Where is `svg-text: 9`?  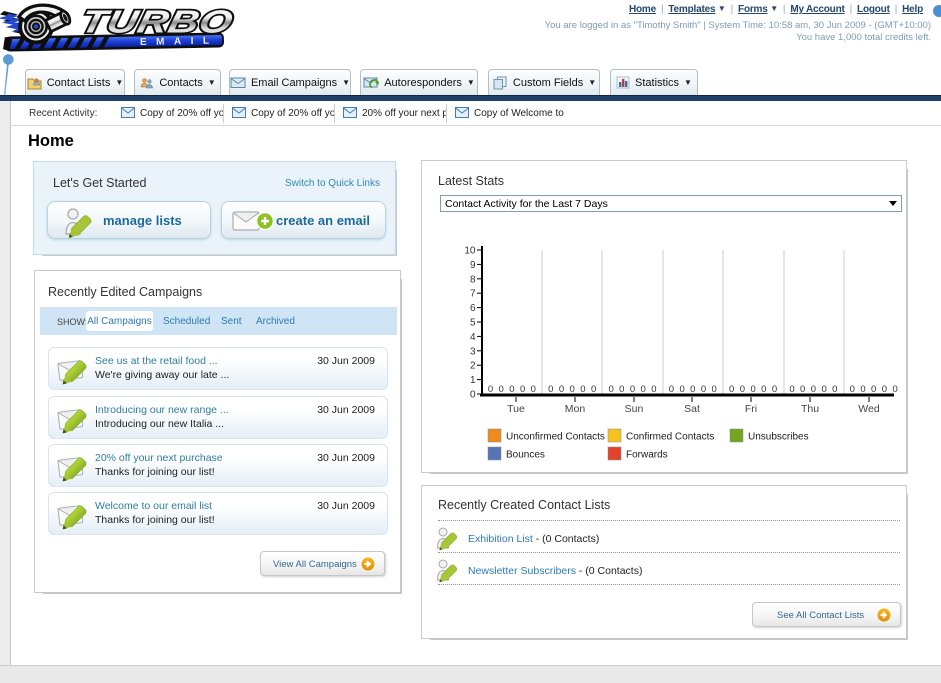
svg-text: 9 is located at coordinates (473, 265).